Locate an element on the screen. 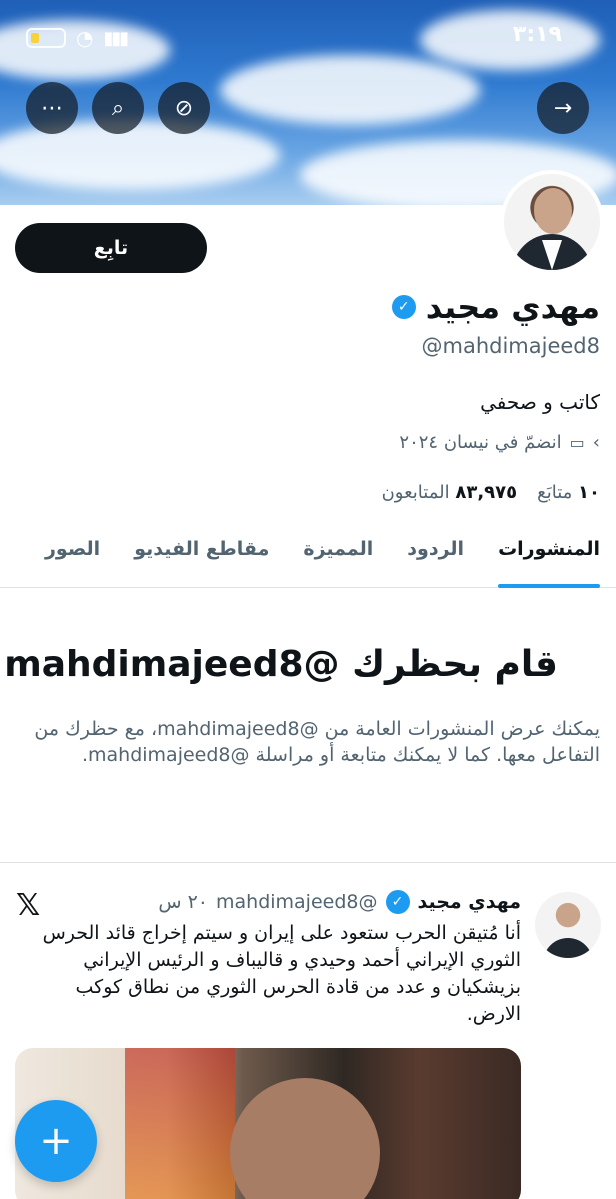 The image size is (616, 1199). tab-photos: الصور is located at coordinates (72, 557).